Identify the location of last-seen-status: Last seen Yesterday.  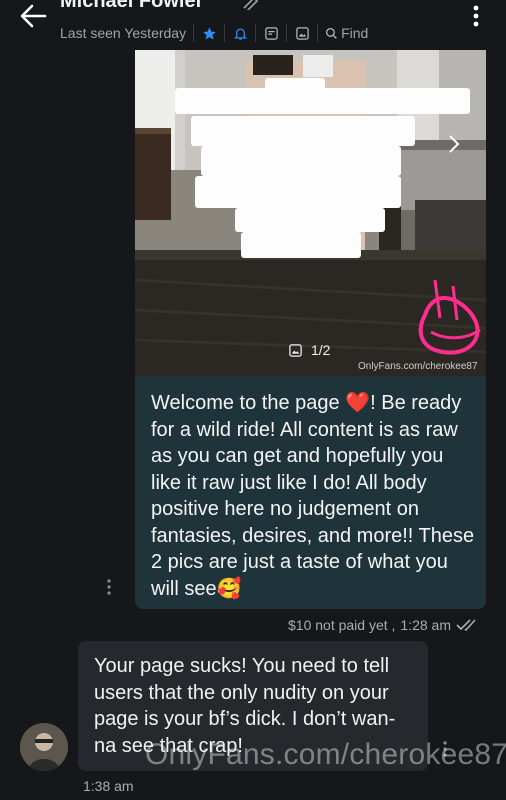
(123, 33).